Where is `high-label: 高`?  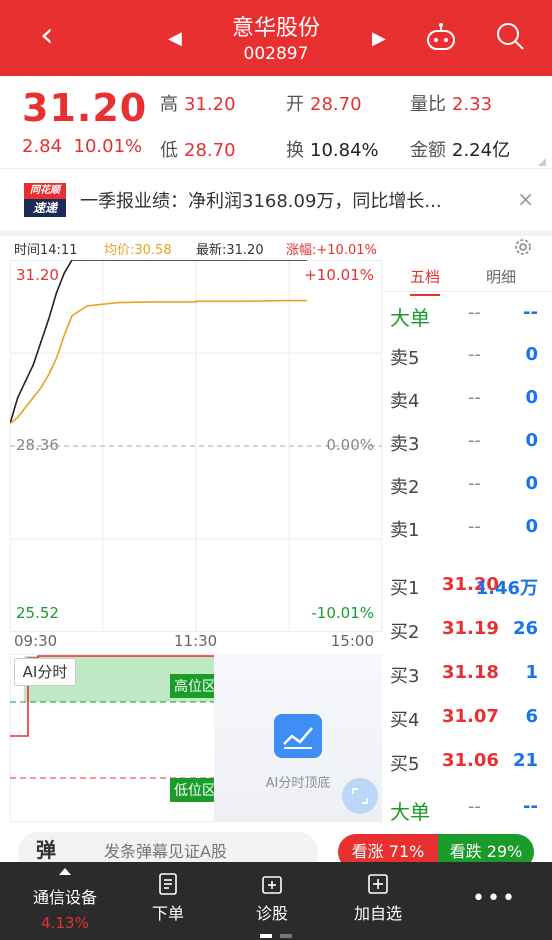 high-label: 高 is located at coordinates (169, 104).